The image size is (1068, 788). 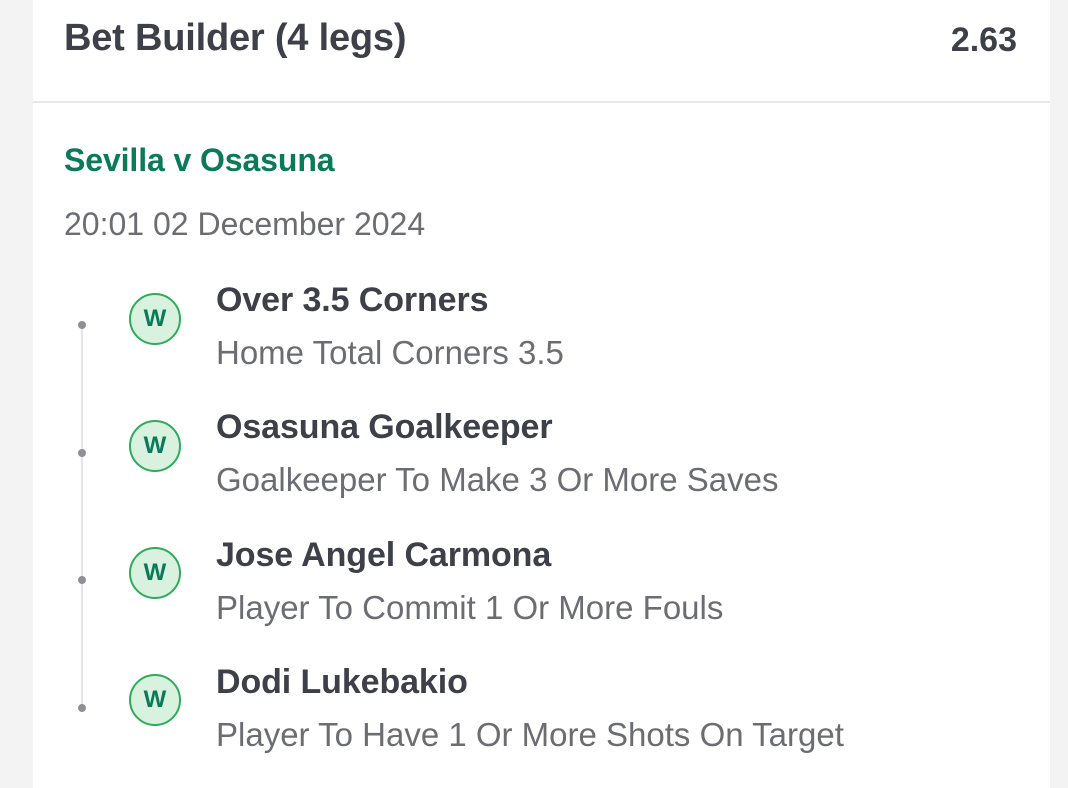 I want to click on leg-market: Home Total Corners 3.5, so click(x=390, y=352).